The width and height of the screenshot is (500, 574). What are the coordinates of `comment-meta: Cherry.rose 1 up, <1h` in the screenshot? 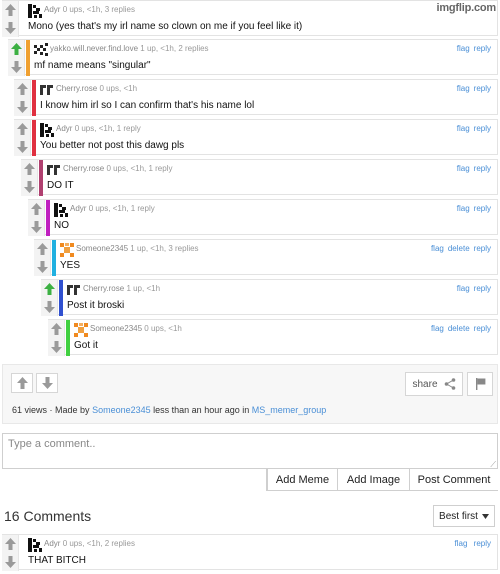 It's located at (121, 289).